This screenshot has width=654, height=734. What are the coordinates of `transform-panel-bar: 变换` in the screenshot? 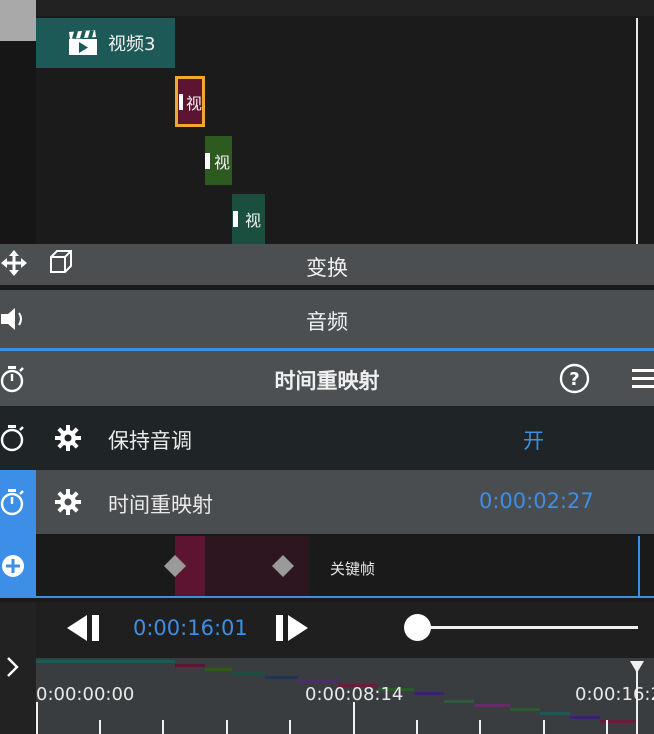 It's located at (327, 264).